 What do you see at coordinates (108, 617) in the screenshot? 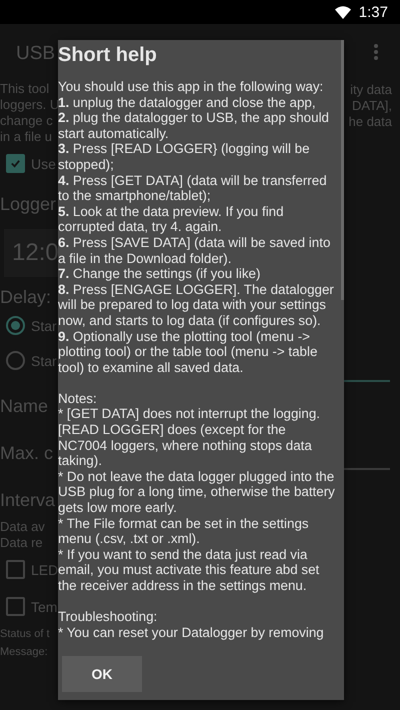
I see `troubleshooting-heading: Troubleshooting:` at bounding box center [108, 617].